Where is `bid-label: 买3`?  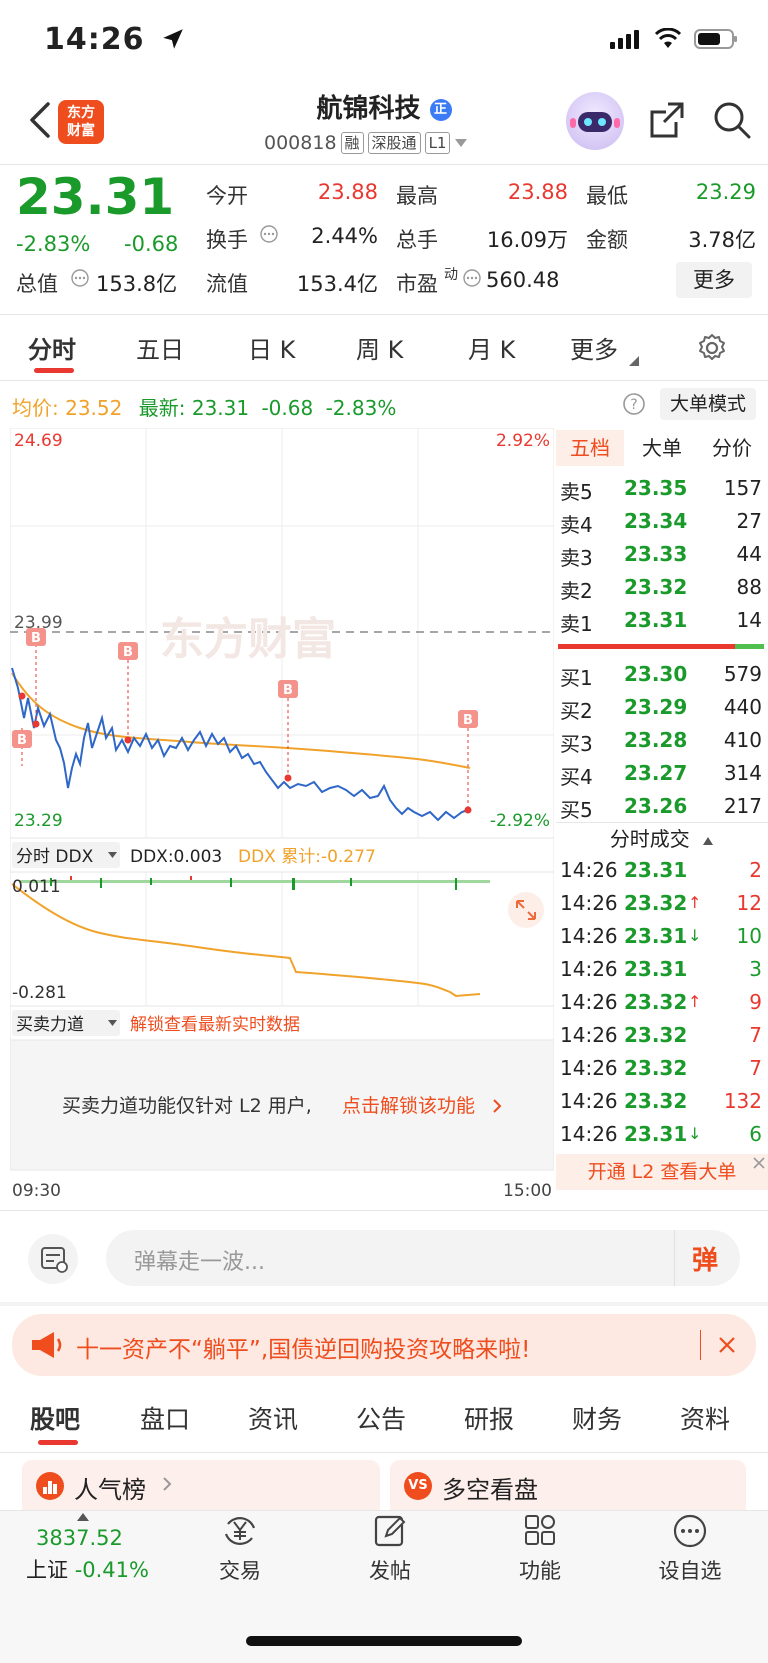
bid-label: 买3 is located at coordinates (576, 744).